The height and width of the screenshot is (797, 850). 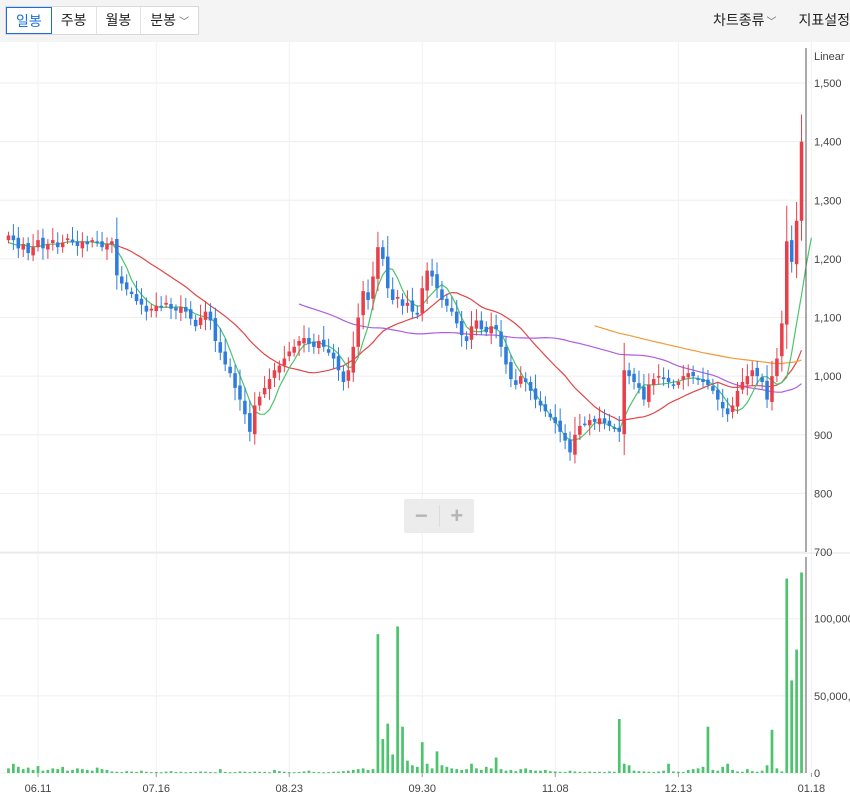 I want to click on chart-type-label: 차트종류, so click(x=738, y=20).